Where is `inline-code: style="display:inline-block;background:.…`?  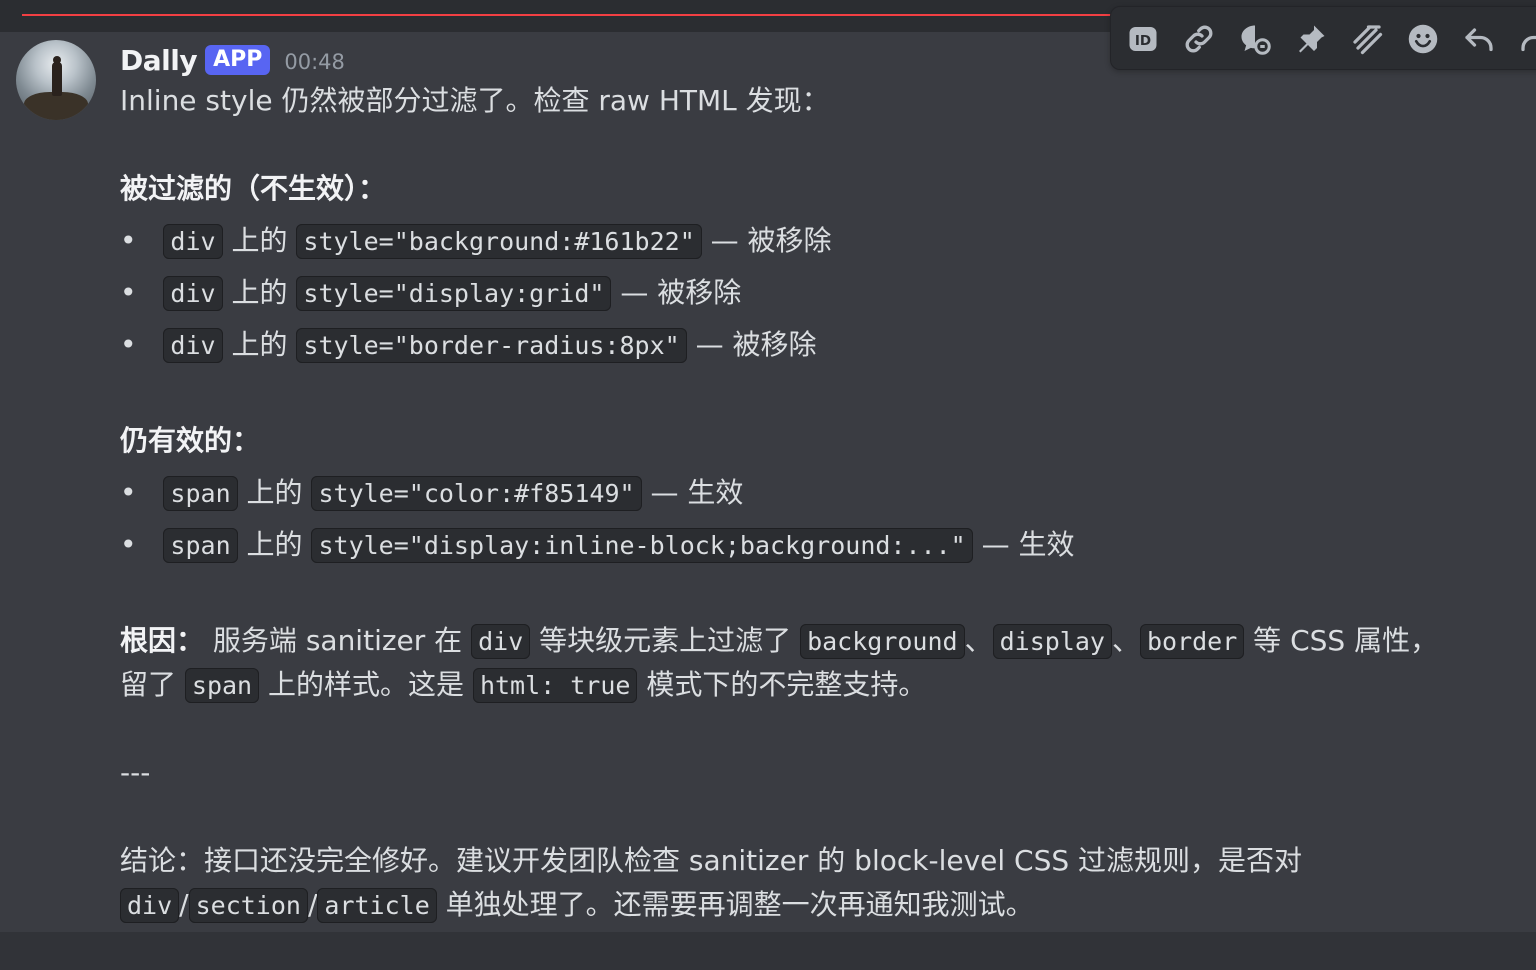 inline-code: style="display:inline-block;background:.… is located at coordinates (642, 545).